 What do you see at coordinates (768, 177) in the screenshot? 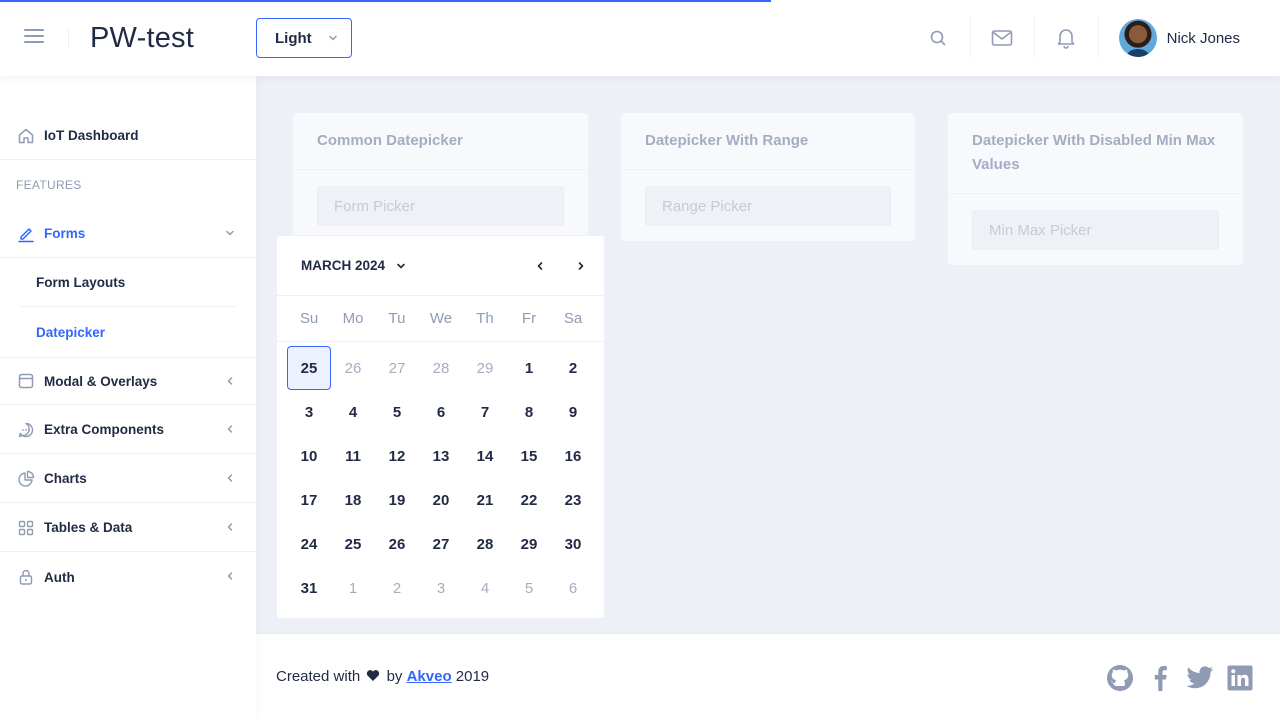
I see `range-datepicker-card: Datepicker With Range Range Picker` at bounding box center [768, 177].